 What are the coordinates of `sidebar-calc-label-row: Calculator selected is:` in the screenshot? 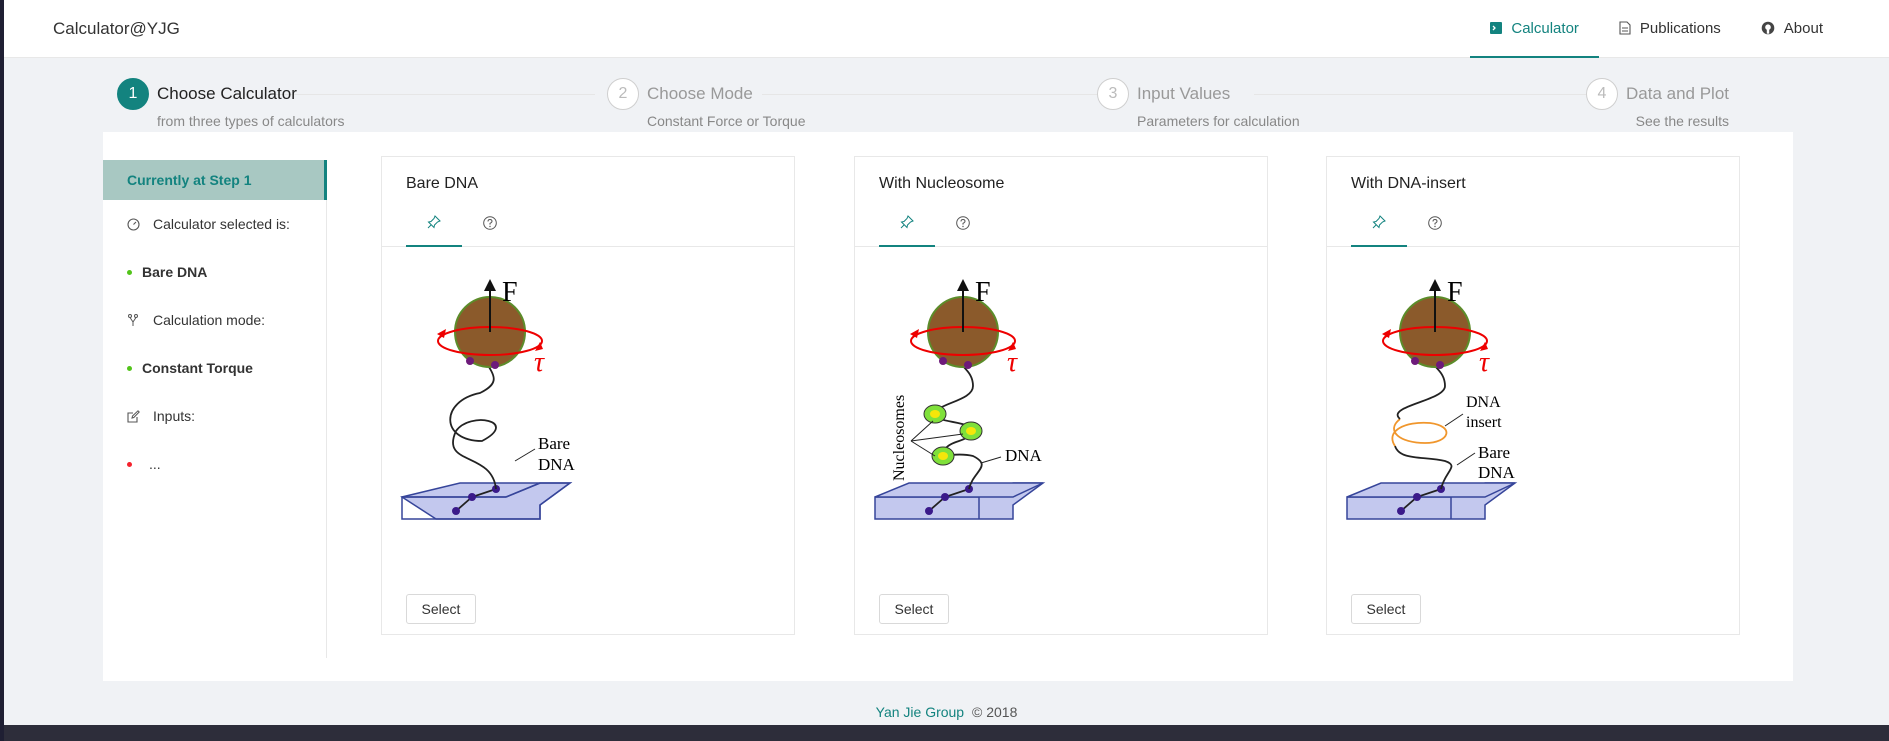 It's located at (214, 224).